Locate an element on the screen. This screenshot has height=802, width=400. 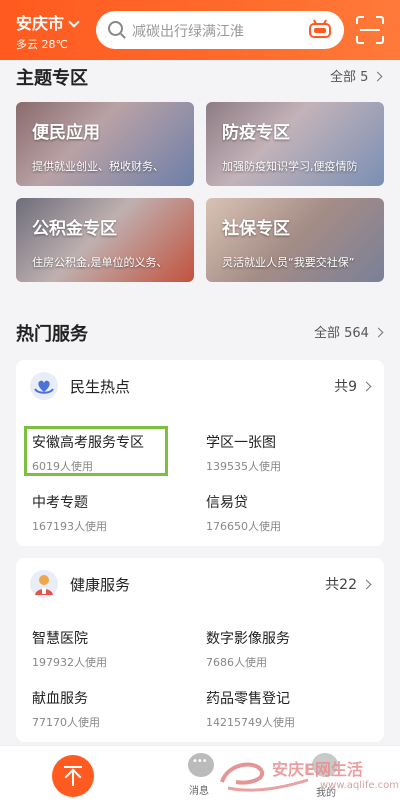
city-selector: 安庆市 is located at coordinates (48, 22).